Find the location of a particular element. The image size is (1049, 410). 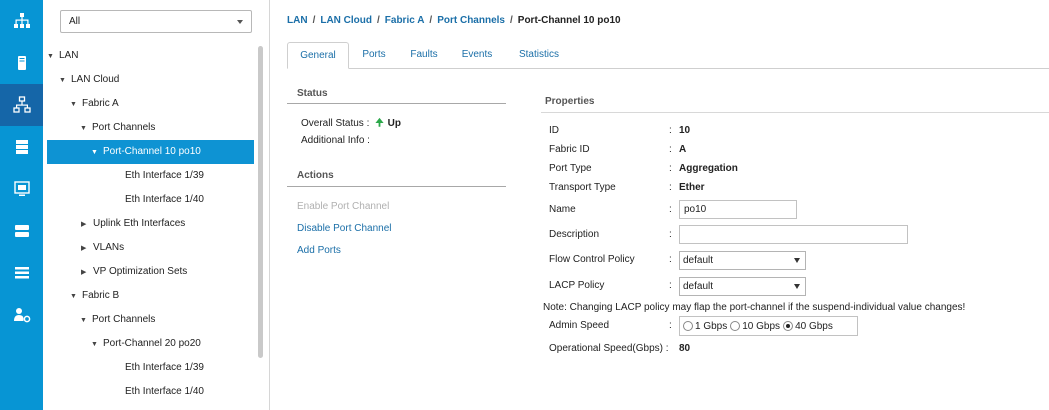

lacp-policy-label: LACP Policy is located at coordinates (577, 285).